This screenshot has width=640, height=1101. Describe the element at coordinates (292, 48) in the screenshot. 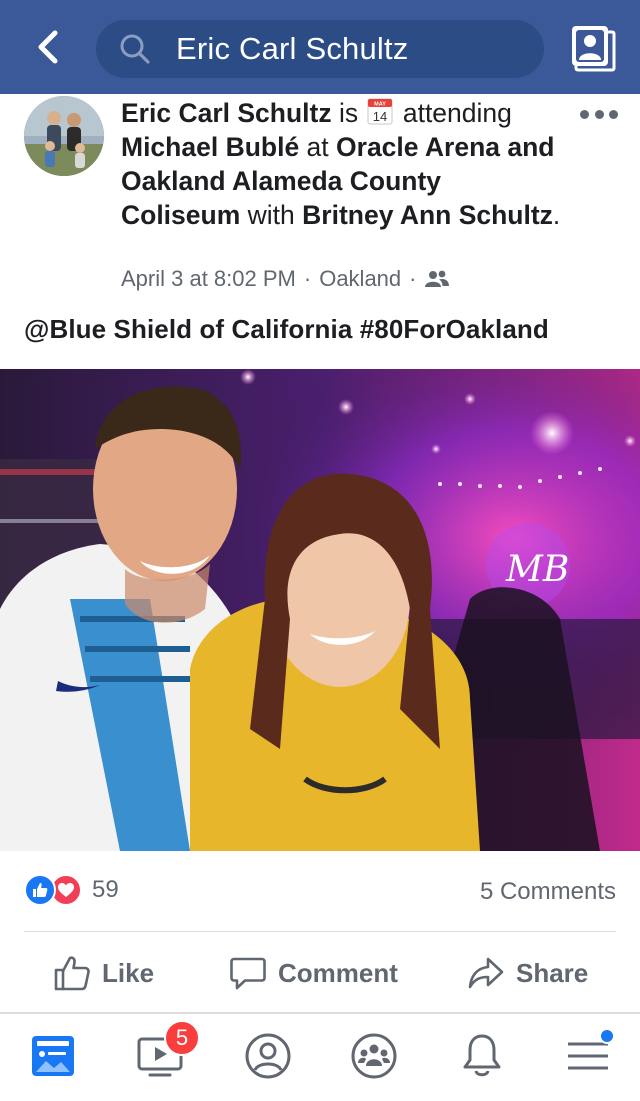

I see `search-query-text: Eric Carl Schultz` at that location.